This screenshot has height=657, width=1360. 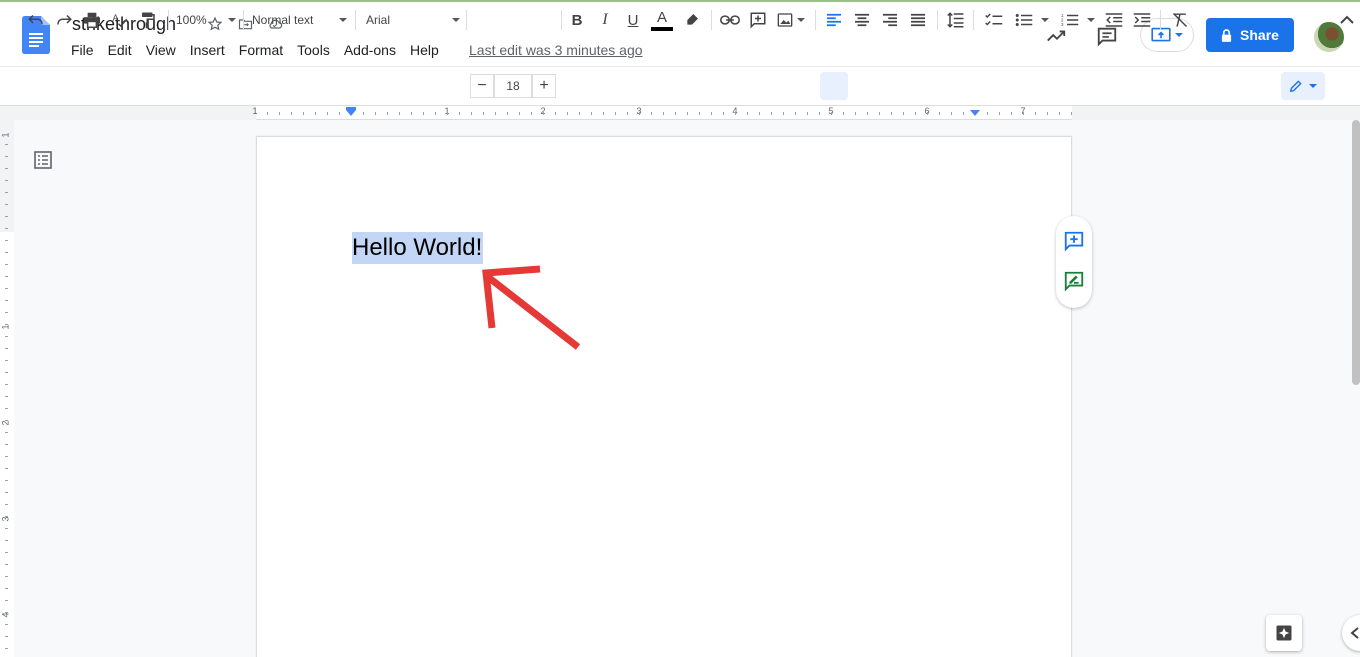 I want to click on menu-file: File, so click(x=82, y=50).